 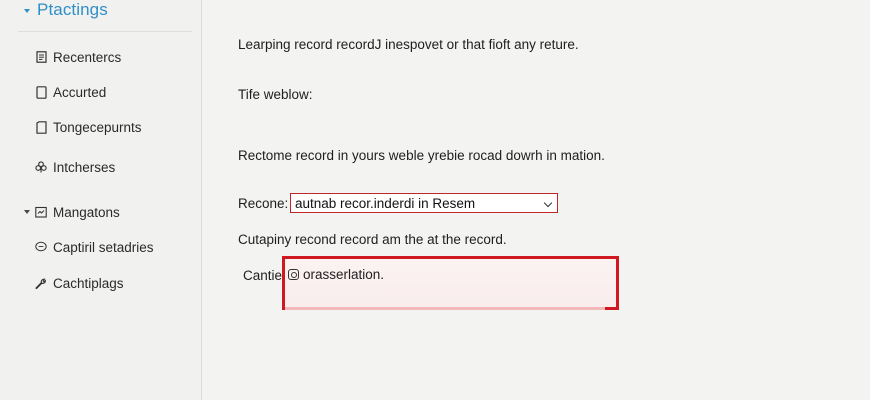 I want to click on sidebar-item-recentercs: Recentercs, so click(x=72, y=57).